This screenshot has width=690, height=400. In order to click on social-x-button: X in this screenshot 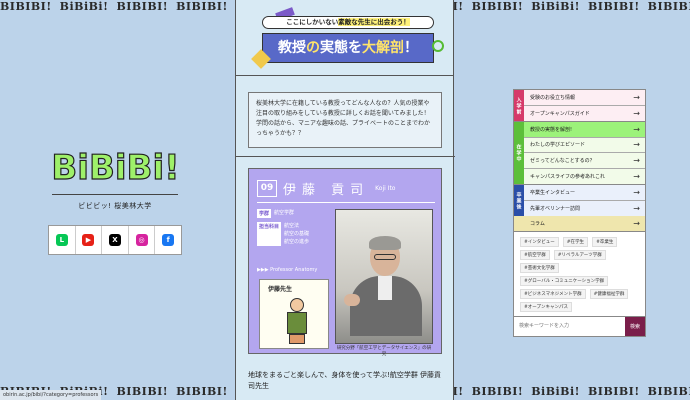, I will do `click(115, 240)`.